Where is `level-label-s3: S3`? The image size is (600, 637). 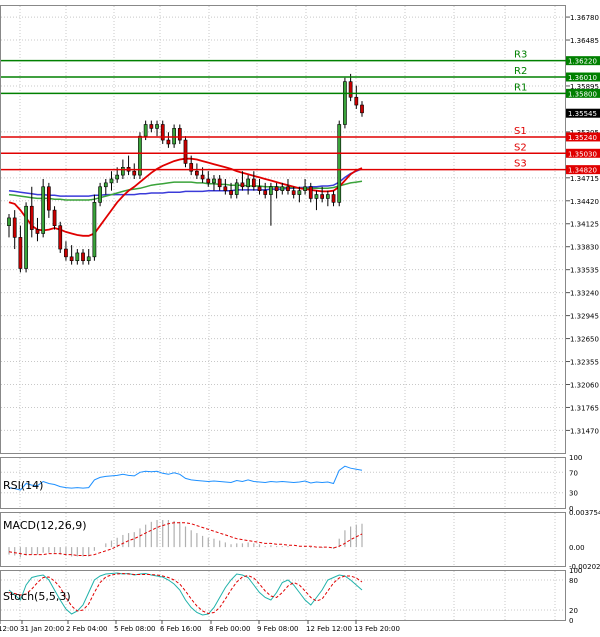
level-label-s3: S3 is located at coordinates (520, 164).